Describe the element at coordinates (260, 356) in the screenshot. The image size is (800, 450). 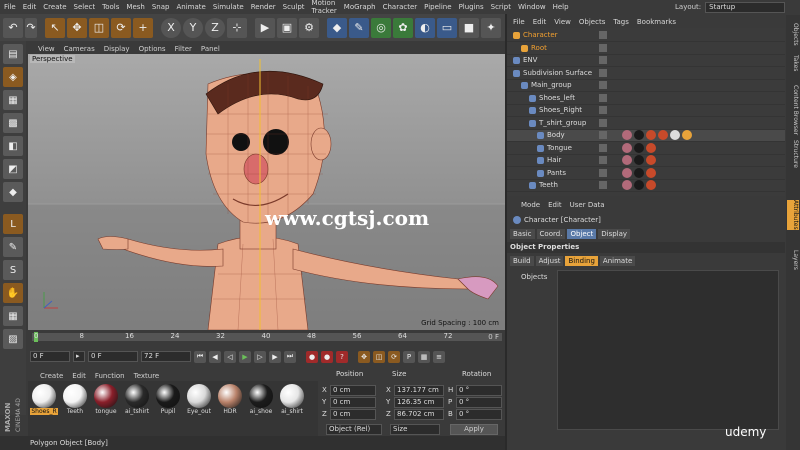
I see `next-frame-icon: ▷` at that location.